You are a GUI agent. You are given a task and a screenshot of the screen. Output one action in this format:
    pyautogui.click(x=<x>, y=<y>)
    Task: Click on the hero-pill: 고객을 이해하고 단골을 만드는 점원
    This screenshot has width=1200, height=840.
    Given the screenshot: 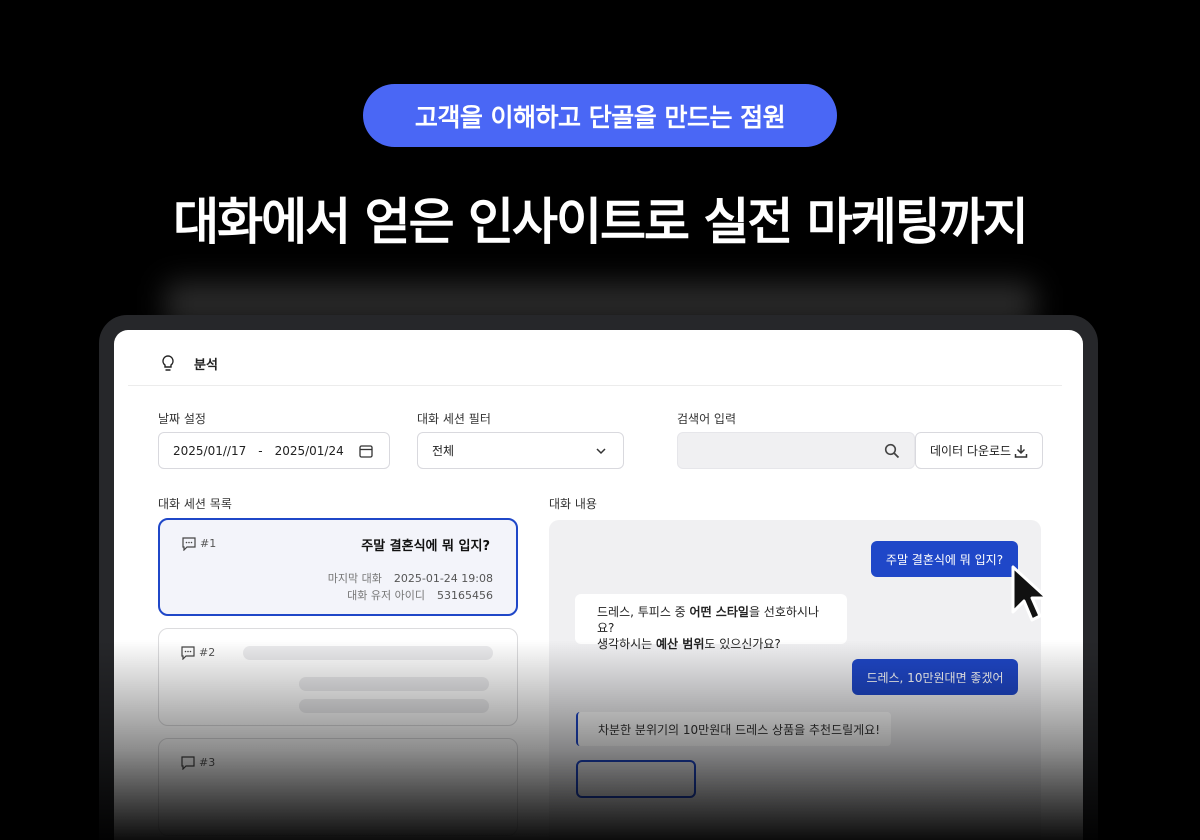 What is the action you would take?
    pyautogui.click(x=600, y=115)
    